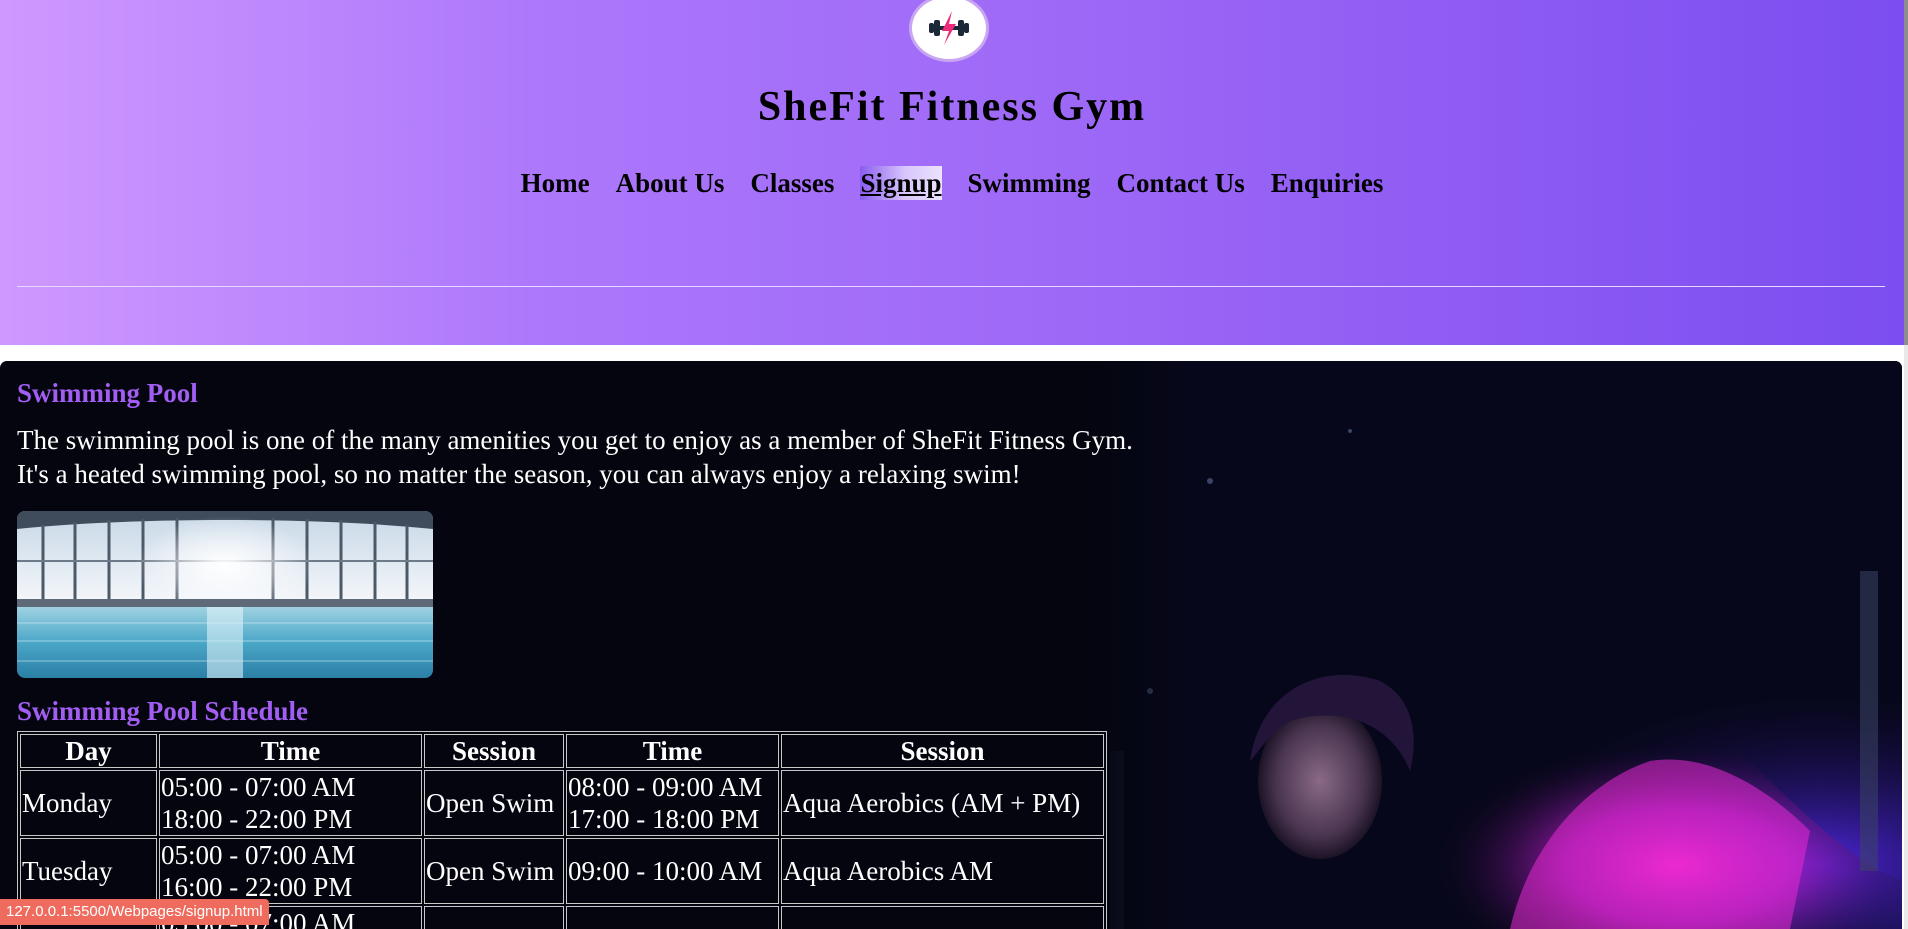 This screenshot has width=1908, height=929. Describe the element at coordinates (1327, 183) in the screenshot. I see `nav-enquiries-link: Enquiries` at that location.